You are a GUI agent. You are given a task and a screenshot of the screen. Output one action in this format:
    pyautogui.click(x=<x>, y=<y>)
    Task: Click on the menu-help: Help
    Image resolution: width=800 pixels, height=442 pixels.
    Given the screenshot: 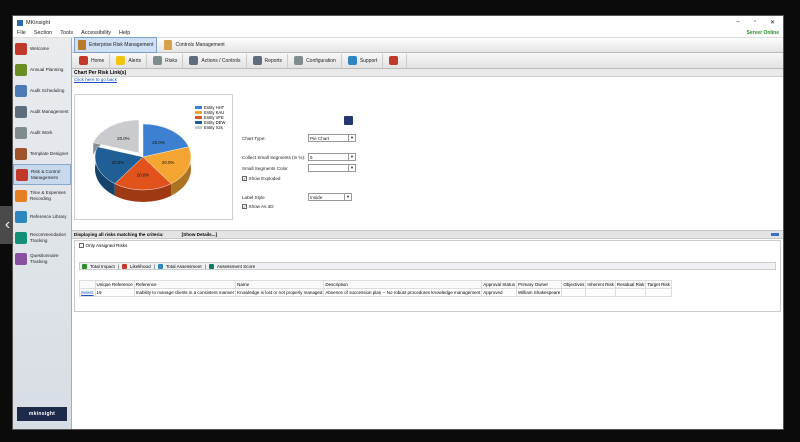 What is the action you would take?
    pyautogui.click(x=124, y=33)
    